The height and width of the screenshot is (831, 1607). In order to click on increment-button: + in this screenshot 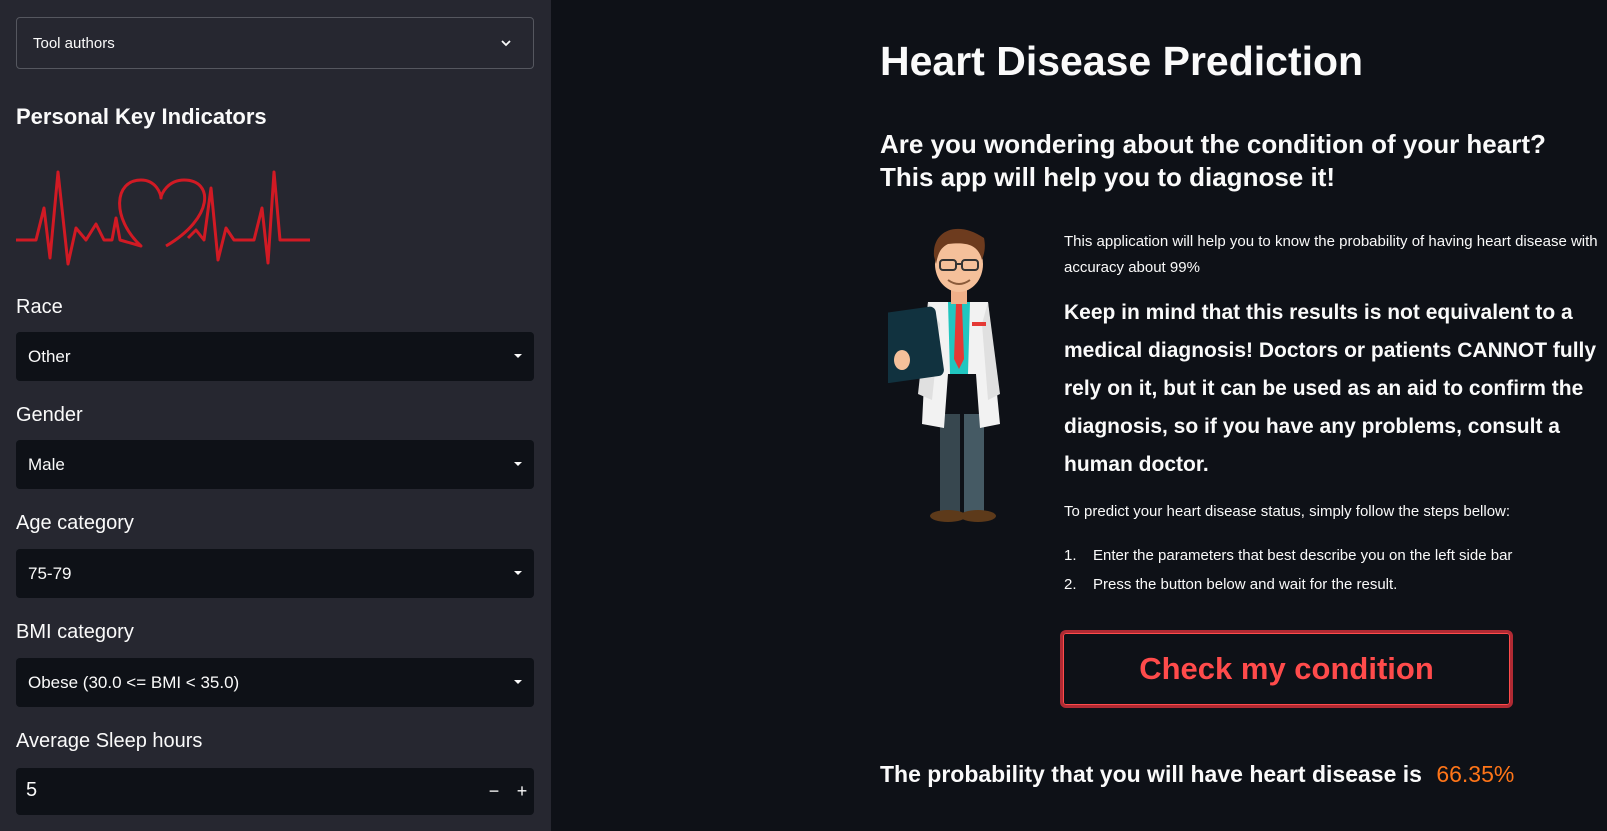, I will do `click(522, 791)`.